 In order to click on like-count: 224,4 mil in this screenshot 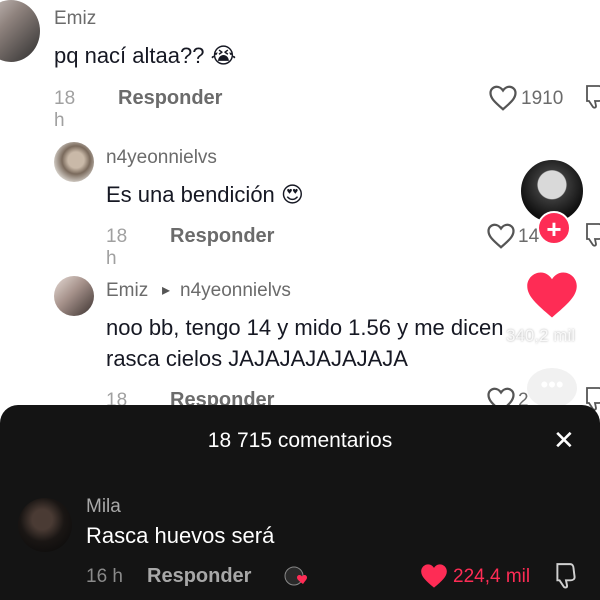, I will do `click(492, 576)`.